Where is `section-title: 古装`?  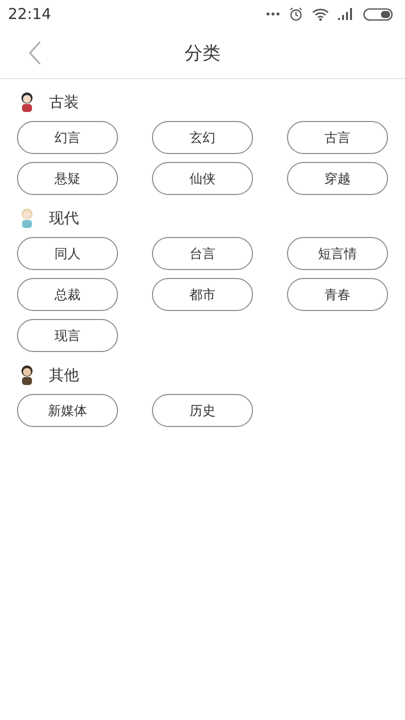 section-title: 古装 is located at coordinates (64, 102).